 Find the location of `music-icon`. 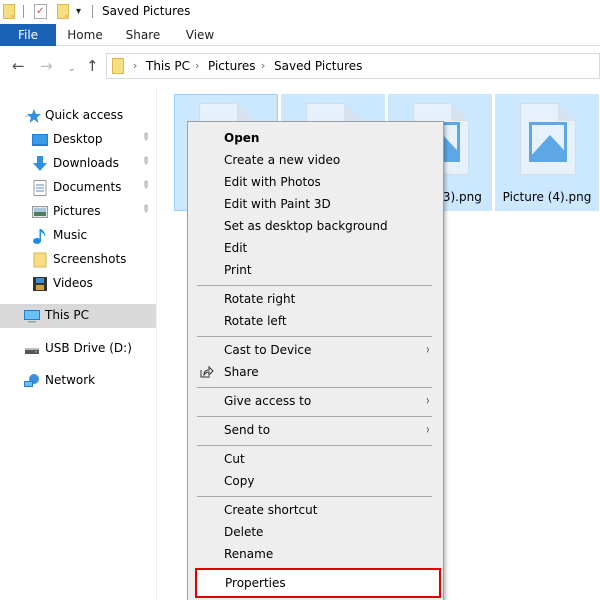

music-icon is located at coordinates (39, 236).